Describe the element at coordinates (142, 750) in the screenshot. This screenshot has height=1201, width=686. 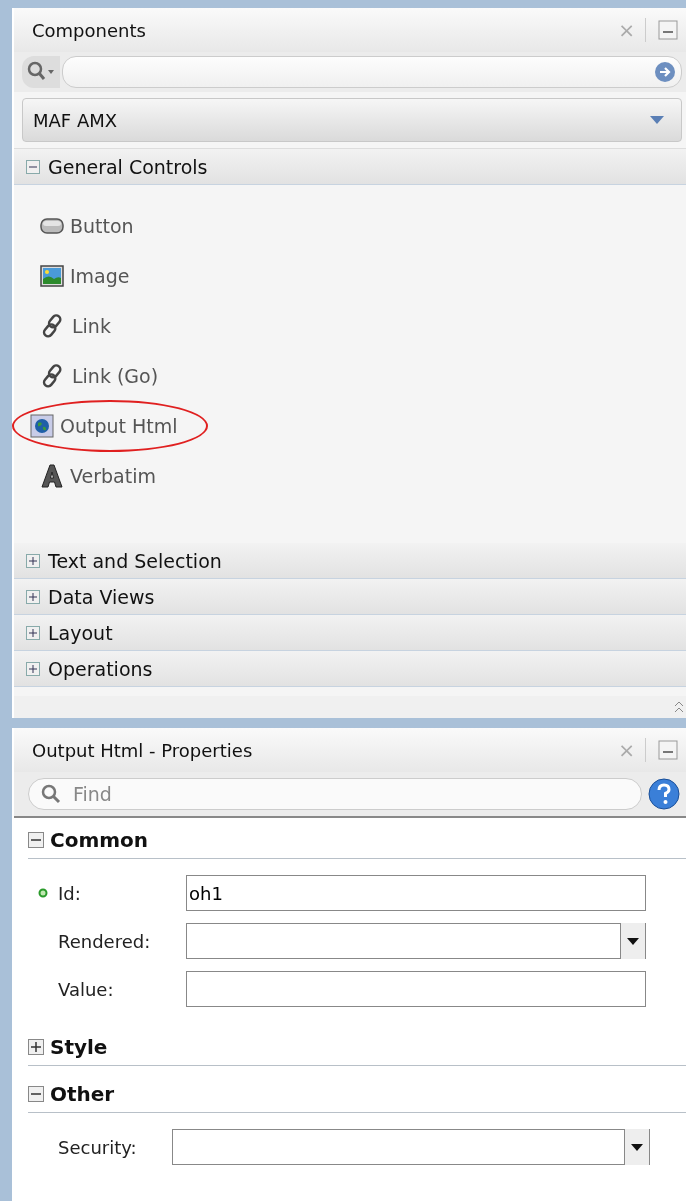
I see `panel-title: Output Html - Properties` at that location.